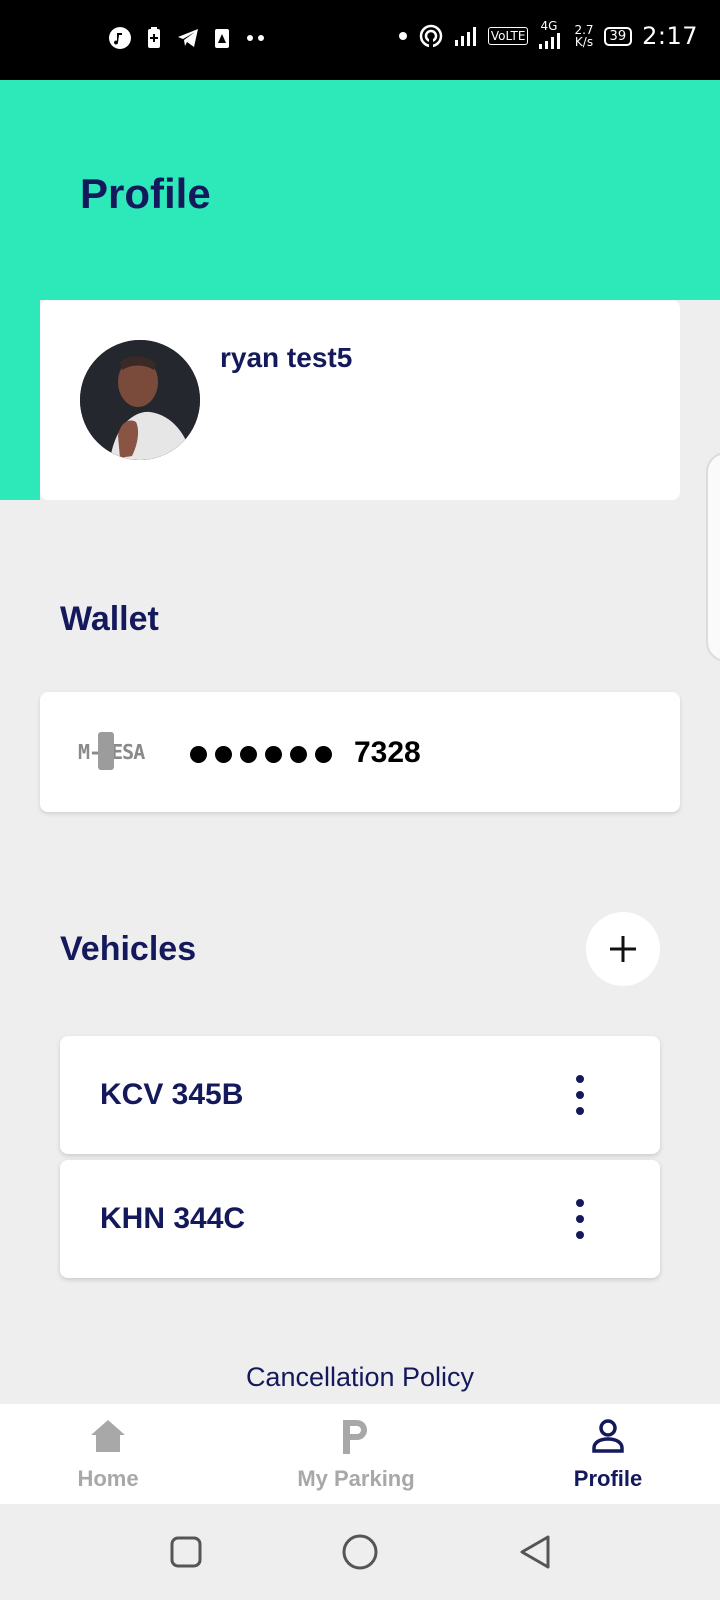  I want to click on vehicle-card: KHN 344C, so click(360, 1219).